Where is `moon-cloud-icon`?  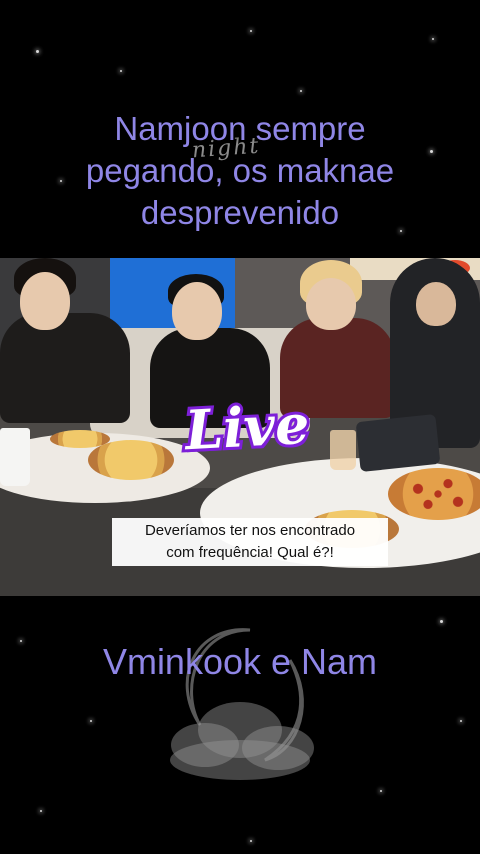 moon-cloud-icon is located at coordinates (242, 704).